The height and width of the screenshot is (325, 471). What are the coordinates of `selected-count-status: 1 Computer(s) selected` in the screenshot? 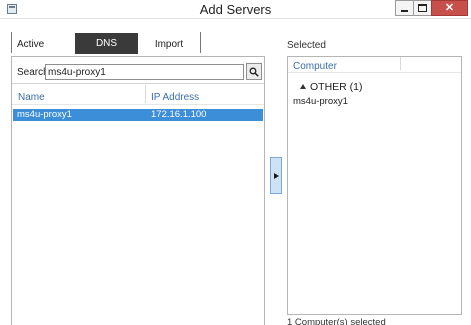 It's located at (336, 321).